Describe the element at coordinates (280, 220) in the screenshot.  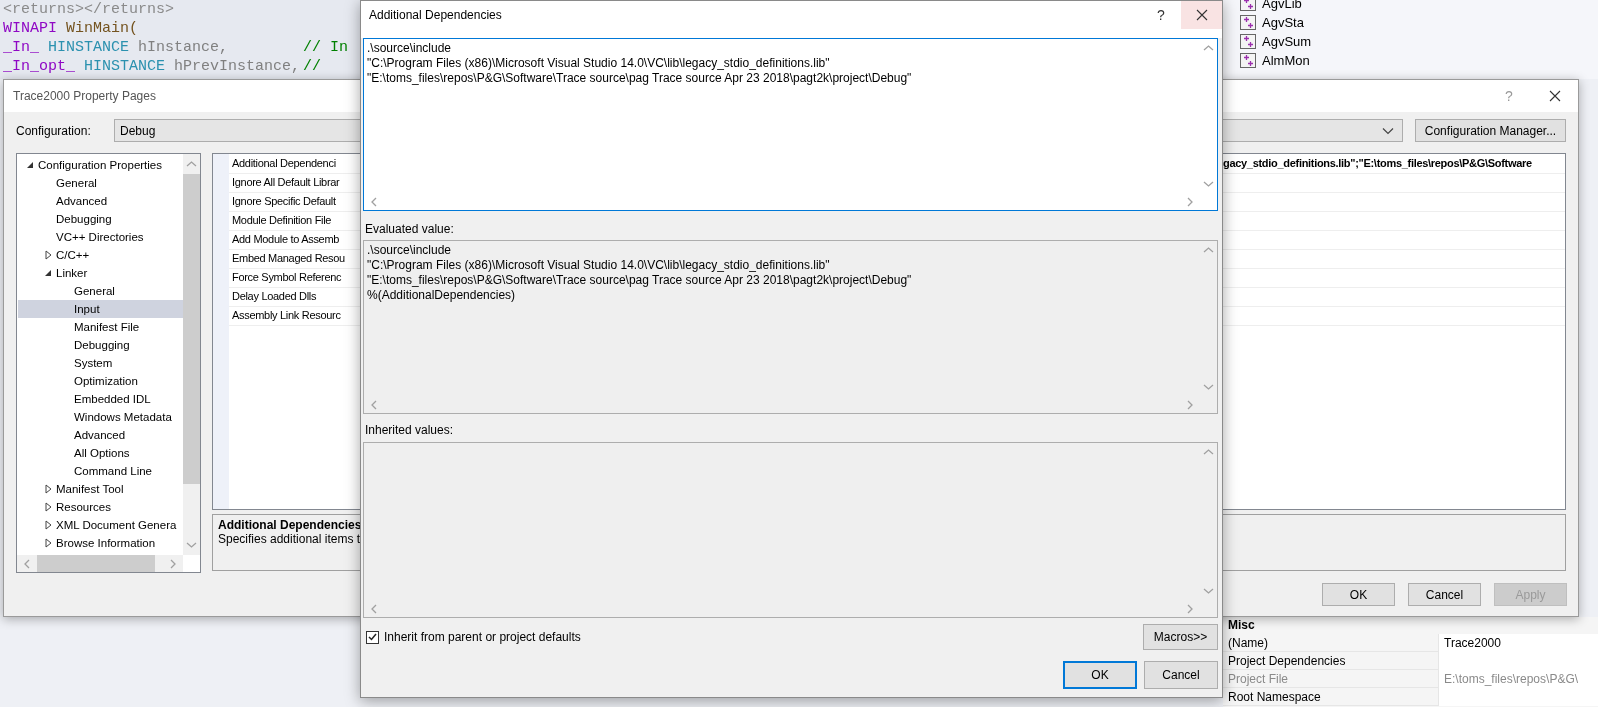
I see `property-name: Module Definition File` at that location.